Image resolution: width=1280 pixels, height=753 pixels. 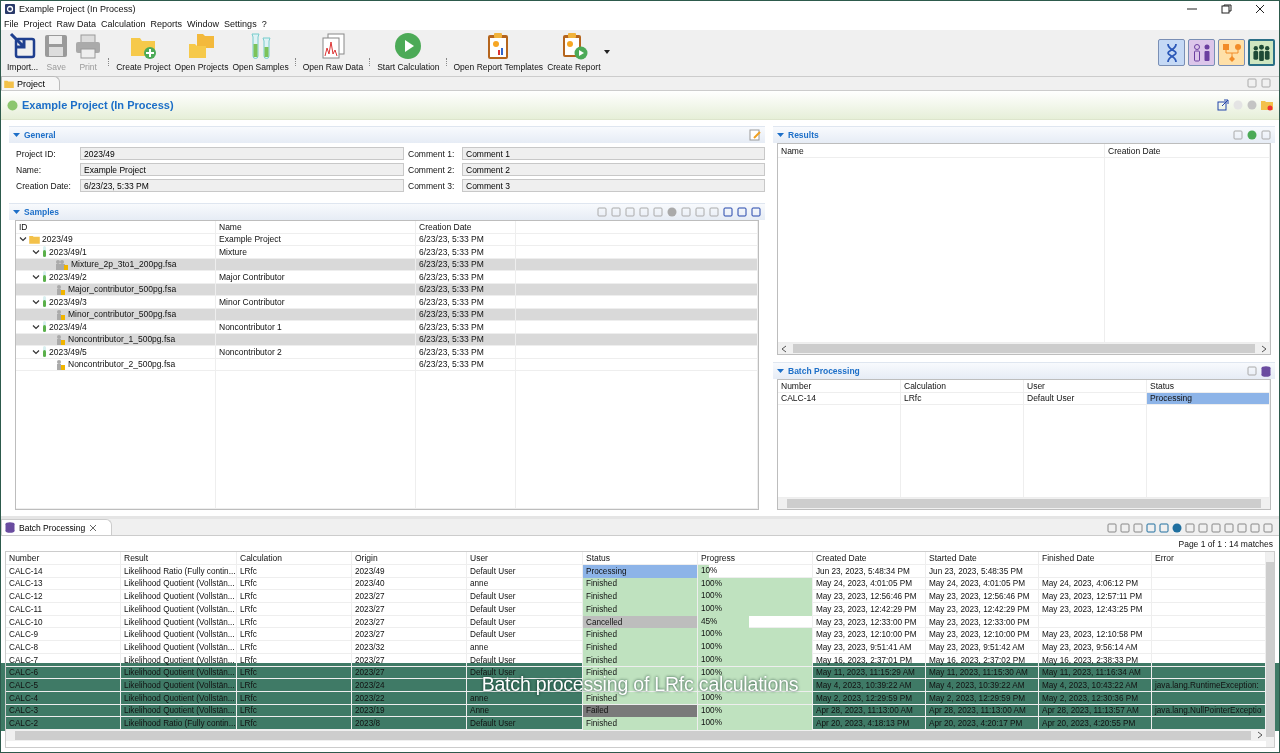 I want to click on folder-remove-icon, so click(x=1267, y=105).